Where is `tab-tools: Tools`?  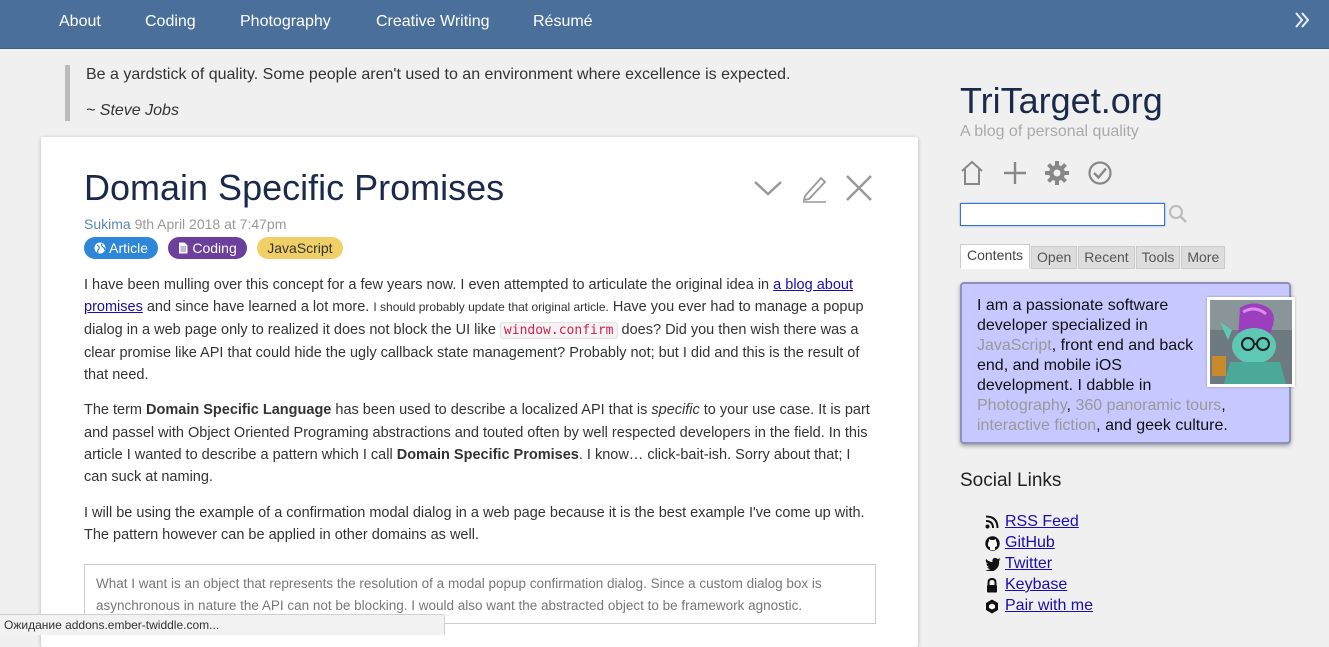
tab-tools: Tools is located at coordinates (1158, 257).